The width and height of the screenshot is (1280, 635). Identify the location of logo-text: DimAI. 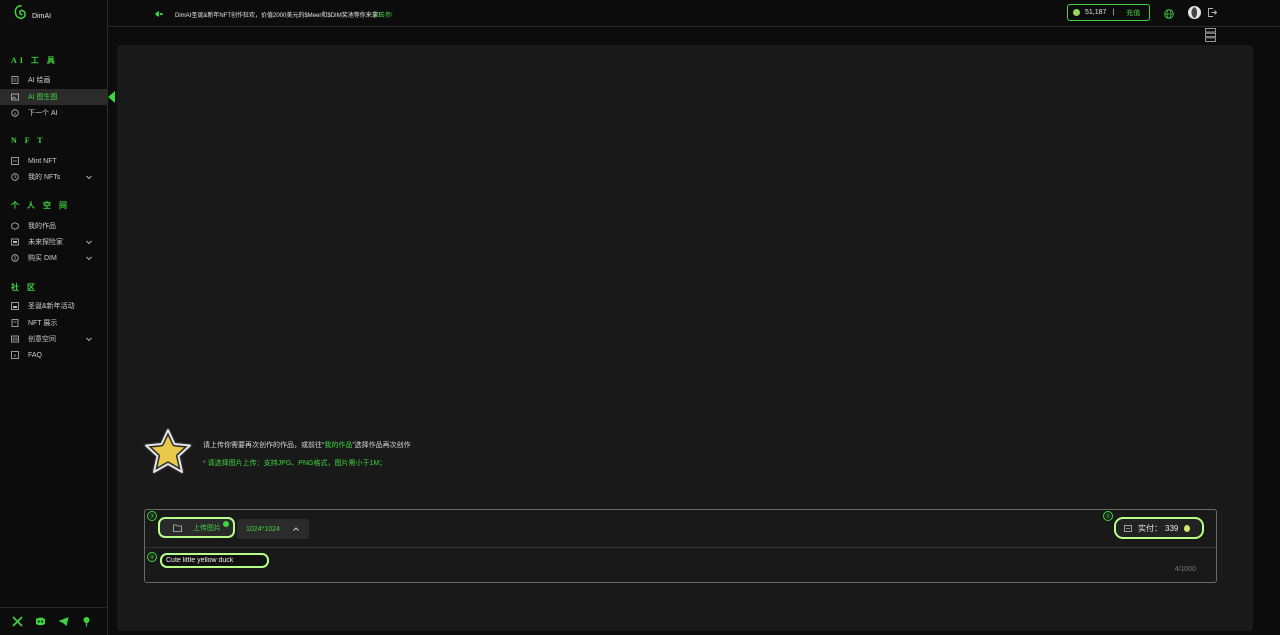
(42, 16).